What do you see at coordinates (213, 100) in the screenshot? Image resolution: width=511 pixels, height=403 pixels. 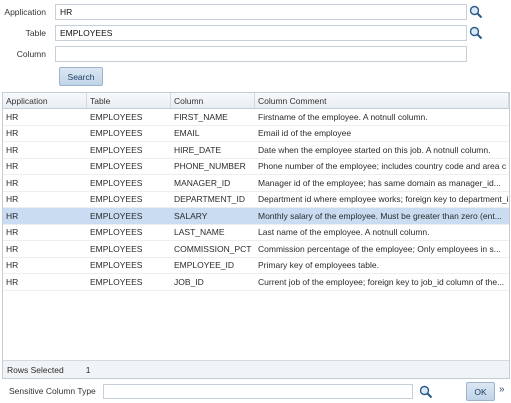 I see `header-column: Column` at bounding box center [213, 100].